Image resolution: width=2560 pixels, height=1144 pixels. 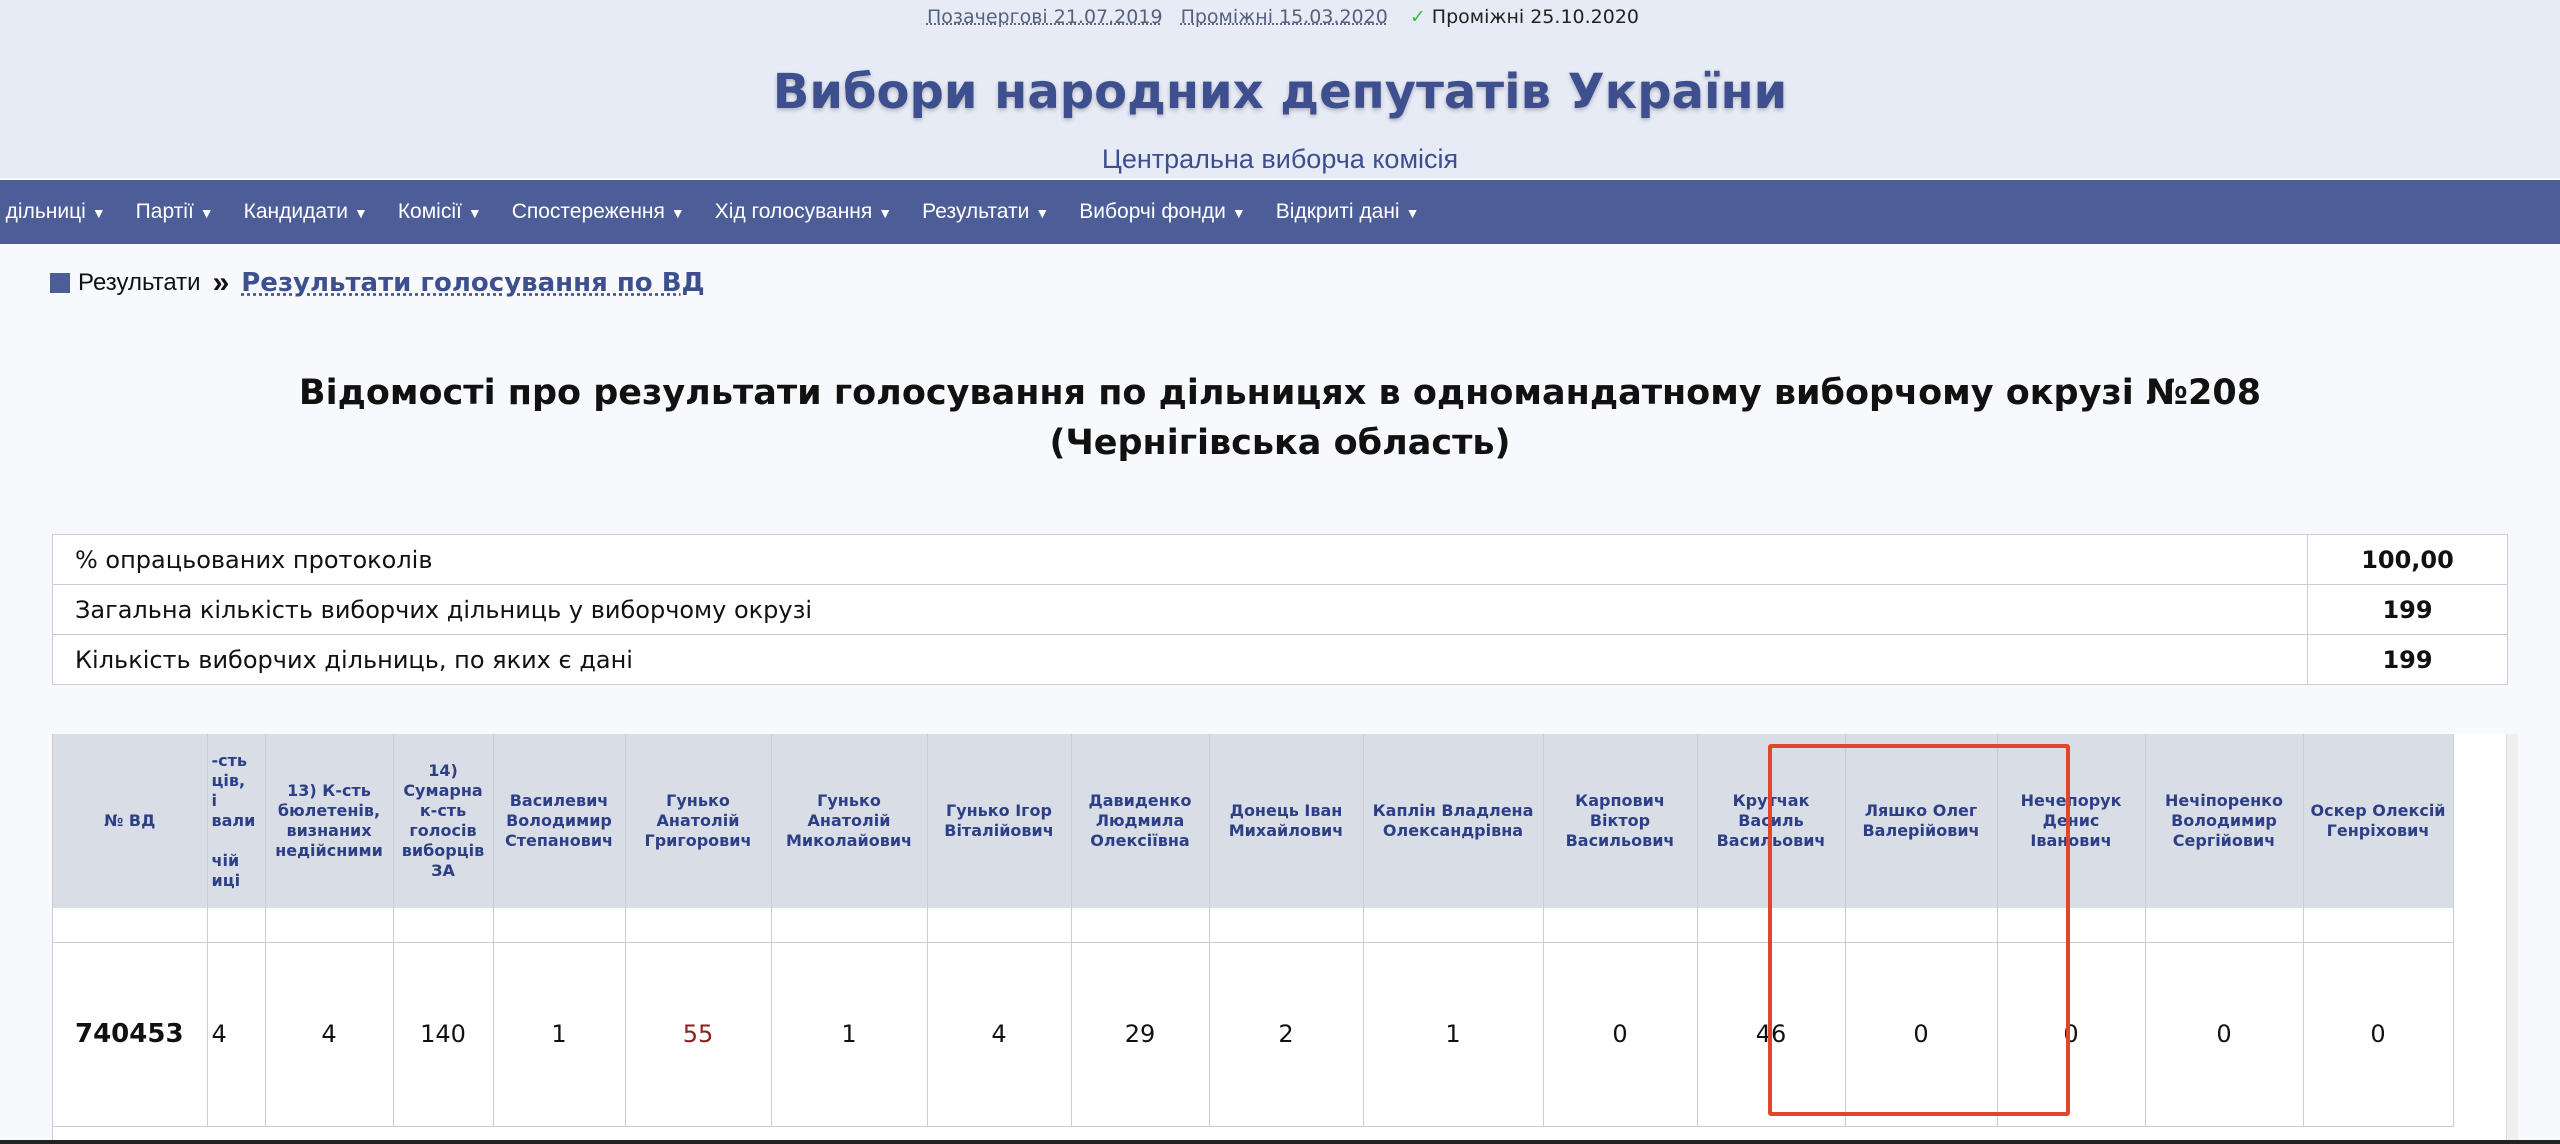 I want to click on menu-item-commissions: Комісії ▼, so click(x=440, y=212).